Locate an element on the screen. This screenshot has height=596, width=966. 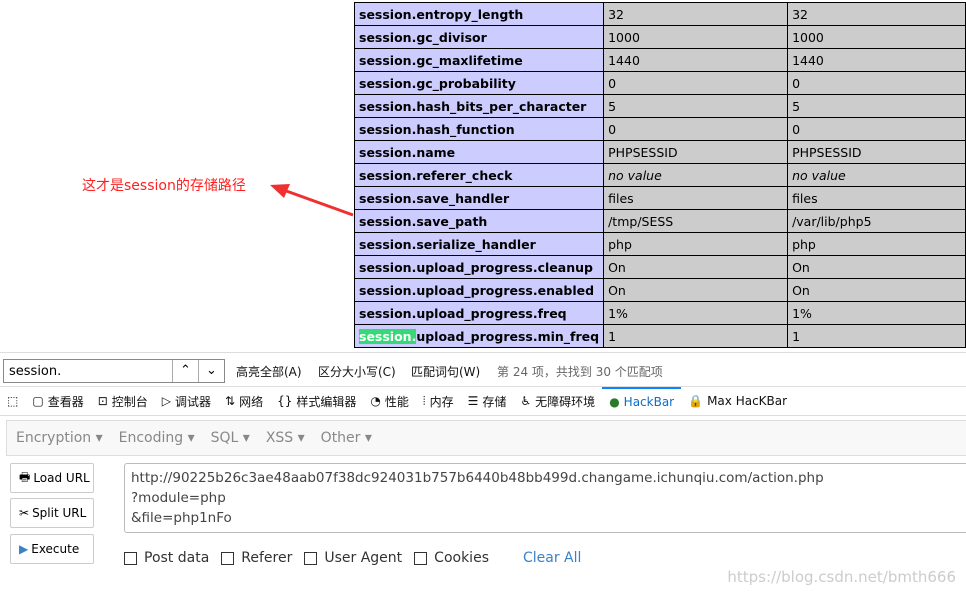
directive-name: session.referer_check is located at coordinates (479, 175).